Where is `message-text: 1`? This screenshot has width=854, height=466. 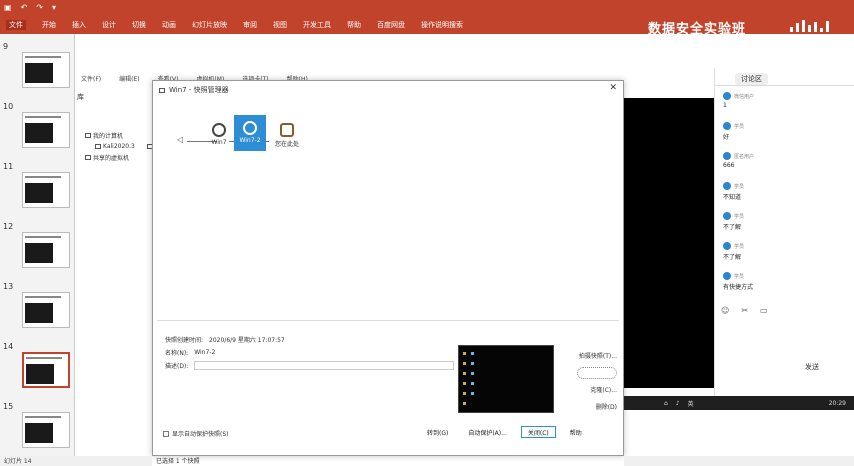
message-text: 1 is located at coordinates (725, 105).